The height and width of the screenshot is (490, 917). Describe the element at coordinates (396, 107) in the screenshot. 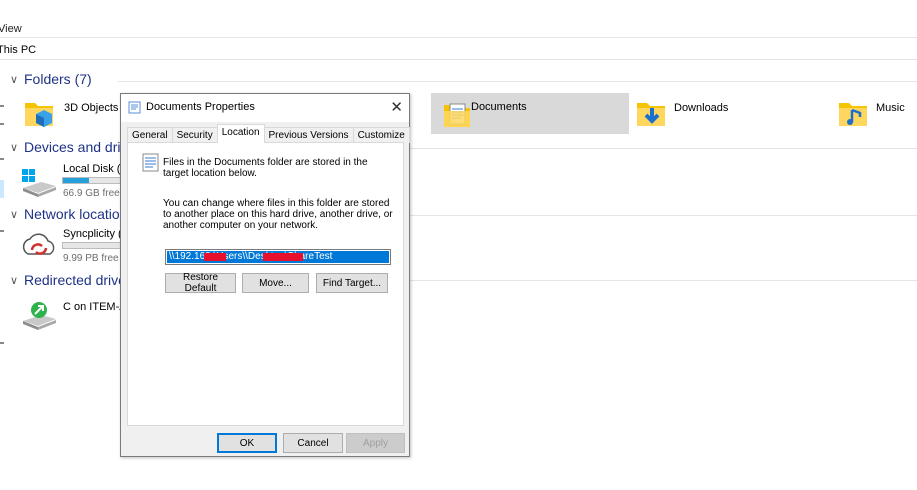

I see `close-icon: ✕` at that location.